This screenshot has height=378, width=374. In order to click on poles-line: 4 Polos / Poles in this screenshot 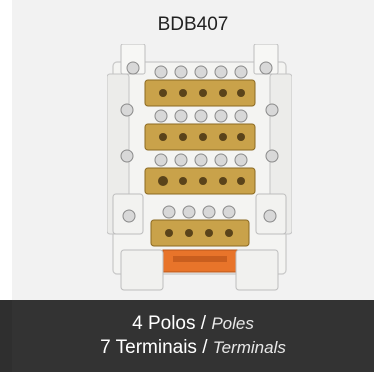, I will do `click(193, 324)`.